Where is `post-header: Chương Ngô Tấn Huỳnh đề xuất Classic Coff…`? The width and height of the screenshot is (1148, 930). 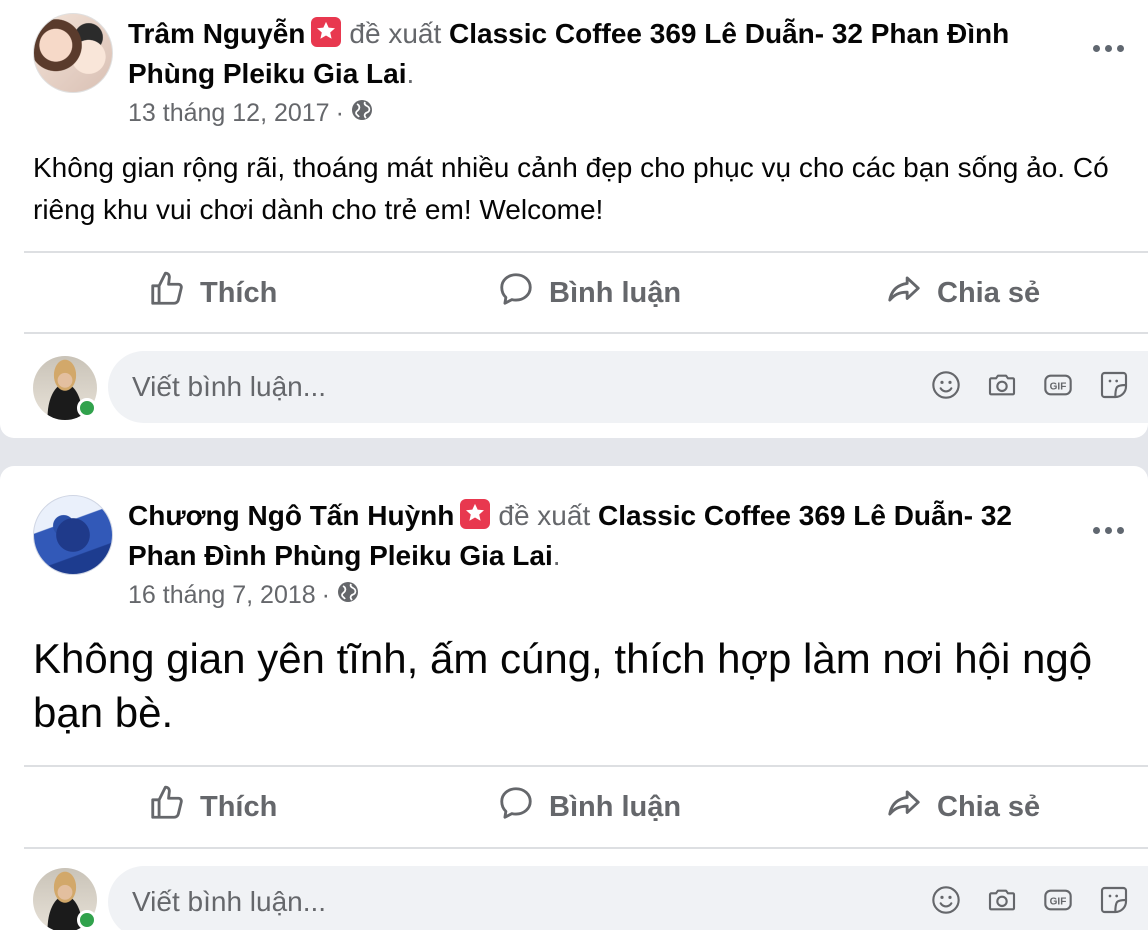 post-header: Chương Ngô Tấn Huỳnh đề xuất Classic Coff… is located at coordinates (583, 536).